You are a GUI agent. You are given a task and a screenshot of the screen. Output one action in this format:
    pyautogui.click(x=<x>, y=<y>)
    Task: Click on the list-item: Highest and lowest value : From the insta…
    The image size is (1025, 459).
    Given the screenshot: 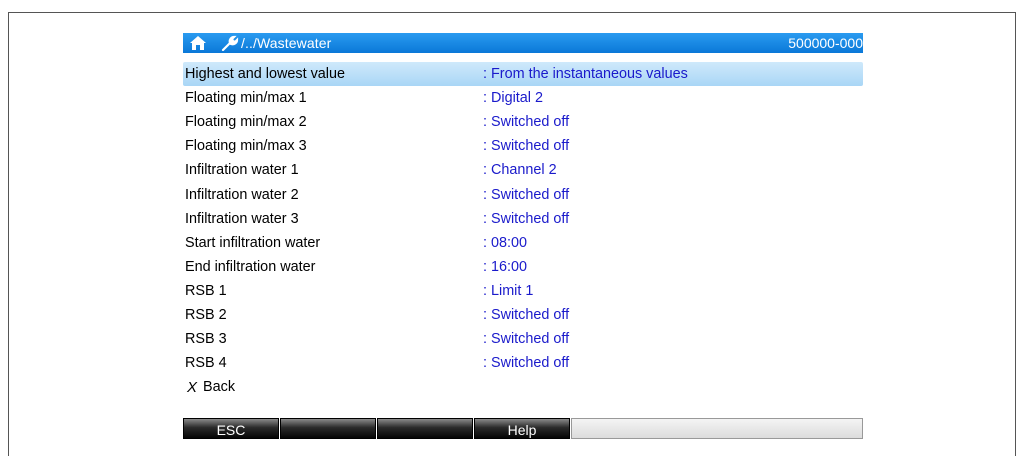 What is the action you would take?
    pyautogui.click(x=523, y=74)
    